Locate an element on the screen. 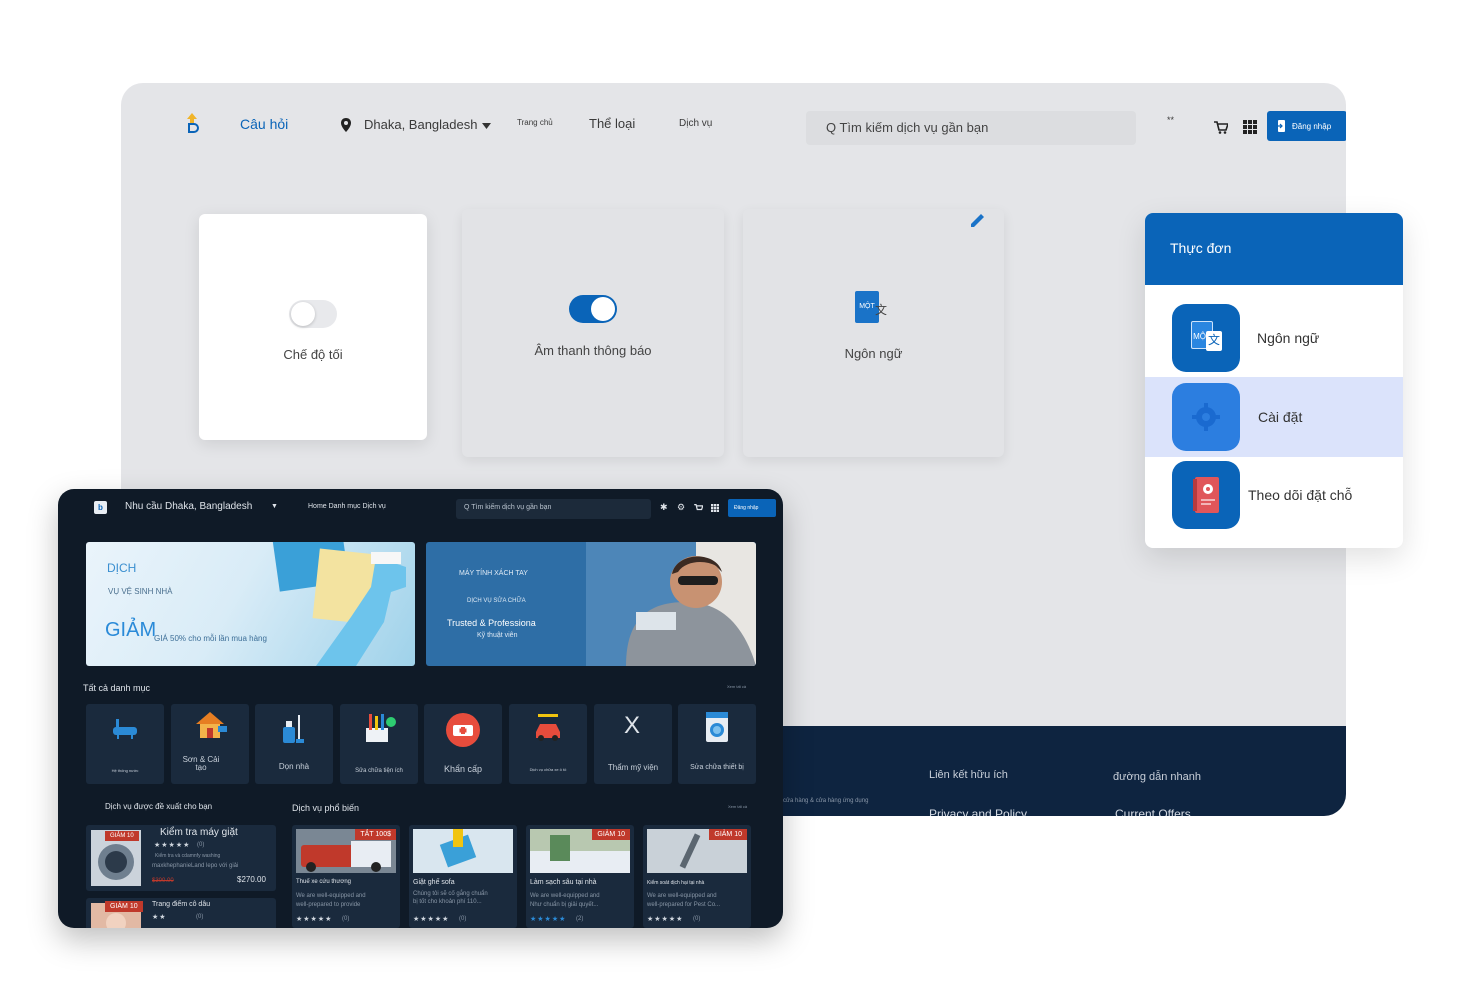 The width and height of the screenshot is (1468, 992). category-label: Dọn nhà is located at coordinates (294, 766).